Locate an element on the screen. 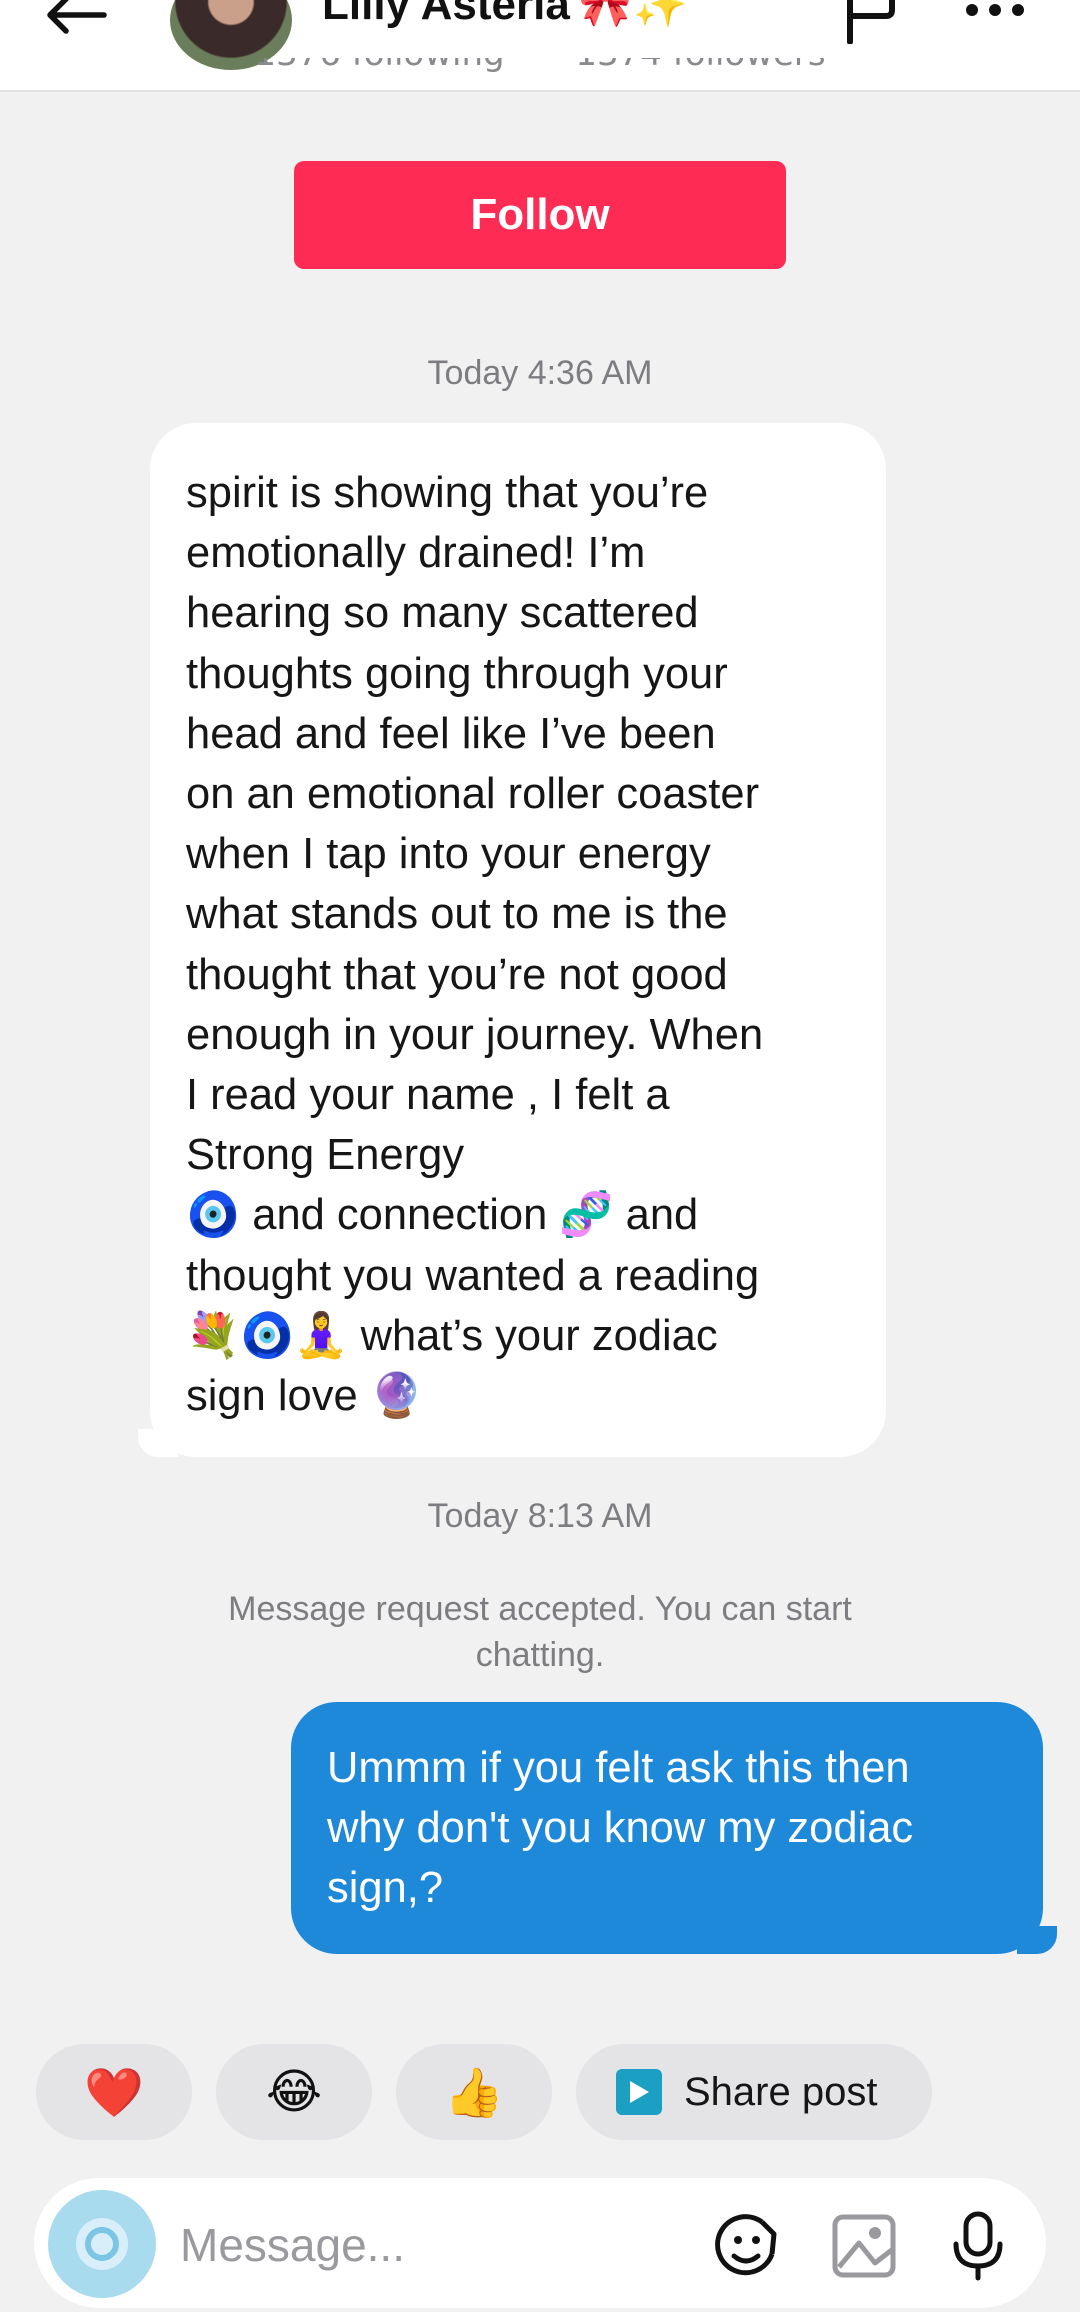 This screenshot has height=2312, width=1080. contact-name-label: Lilly Asteria is located at coordinates (446, 14).